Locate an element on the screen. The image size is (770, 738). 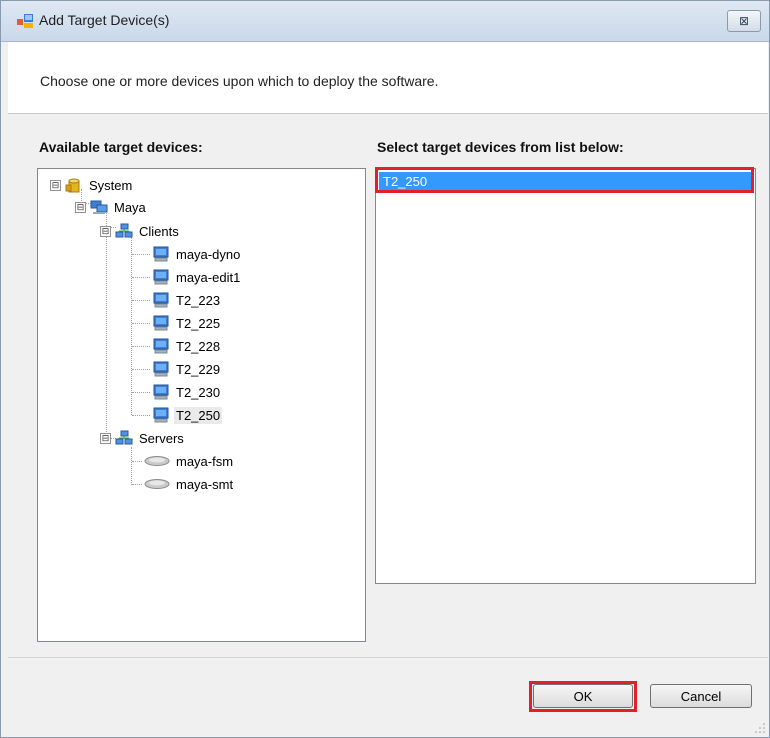
tree-node-label: maya-dyno is located at coordinates (208, 254).